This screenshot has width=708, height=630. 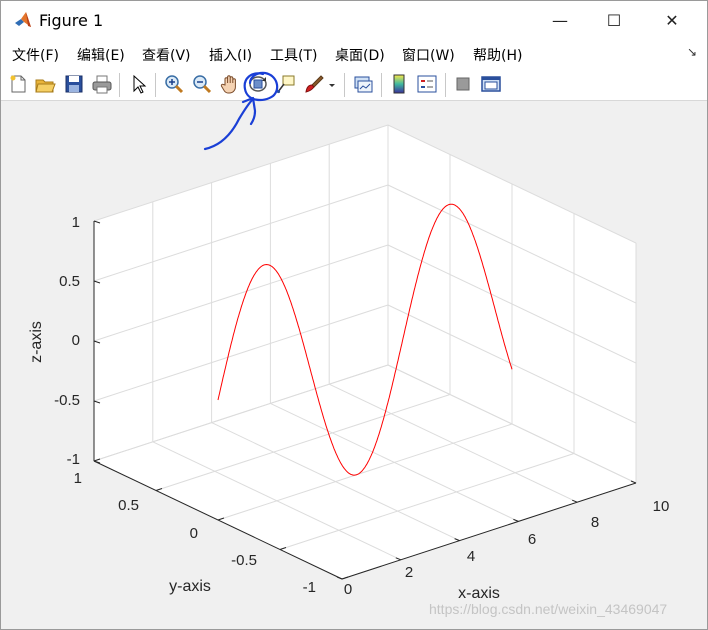 I want to click on link-plot-icon, so click(x=363, y=84).